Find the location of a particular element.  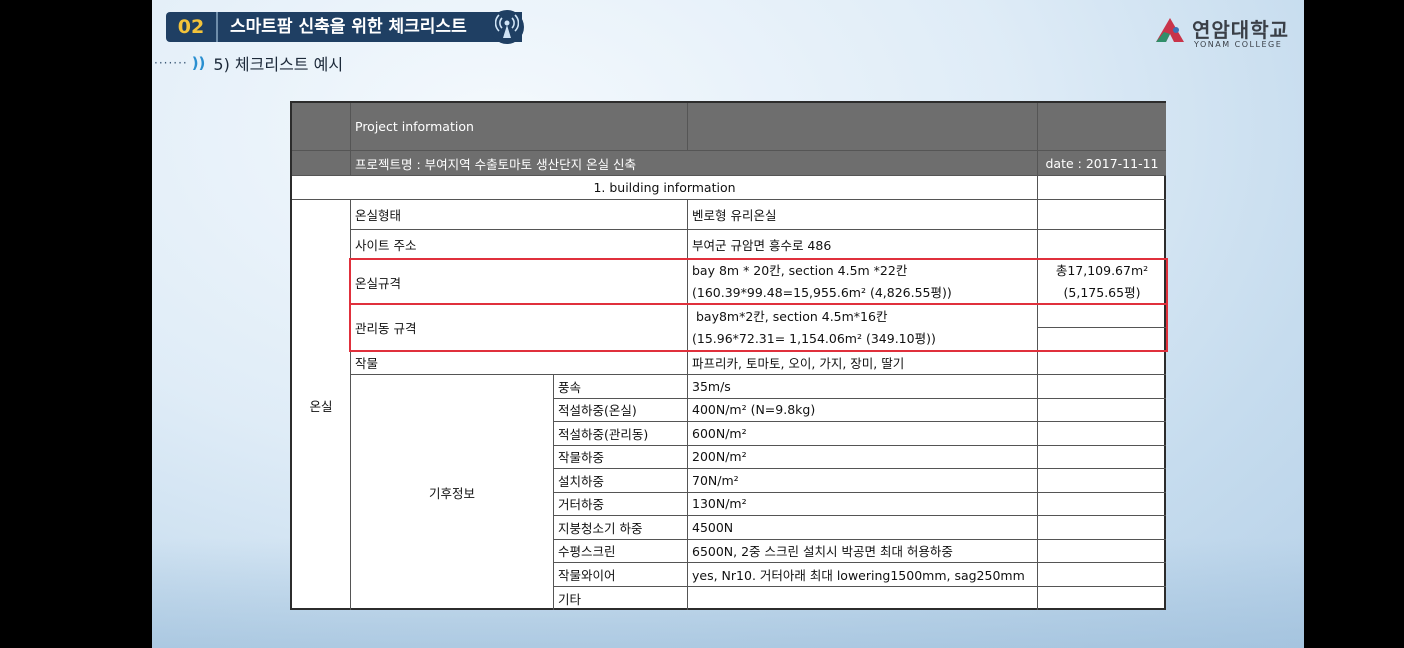

site-label-cell: 사이트 주소 is located at coordinates (519, 245).